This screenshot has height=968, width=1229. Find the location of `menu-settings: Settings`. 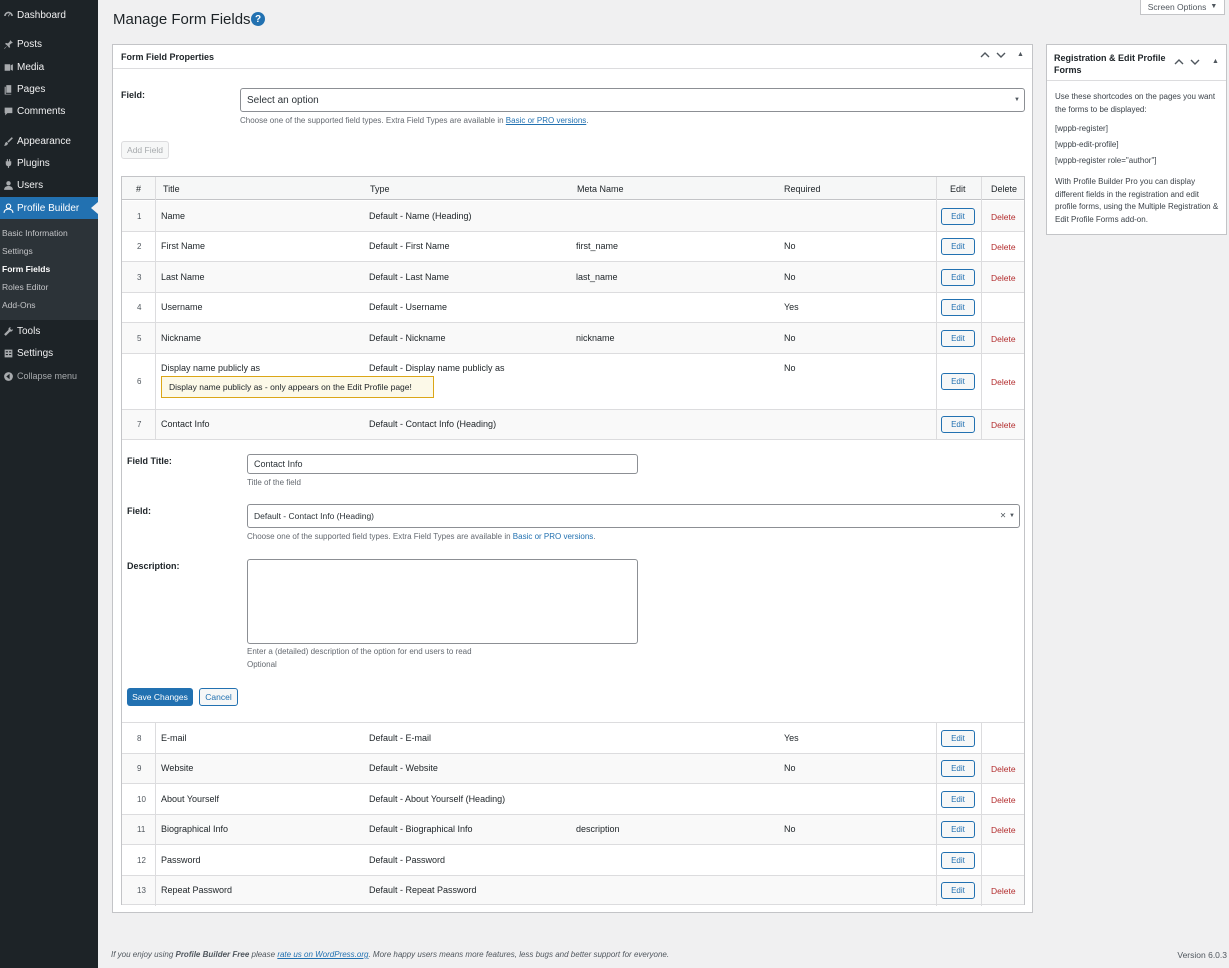

menu-settings: Settings is located at coordinates (49, 353).